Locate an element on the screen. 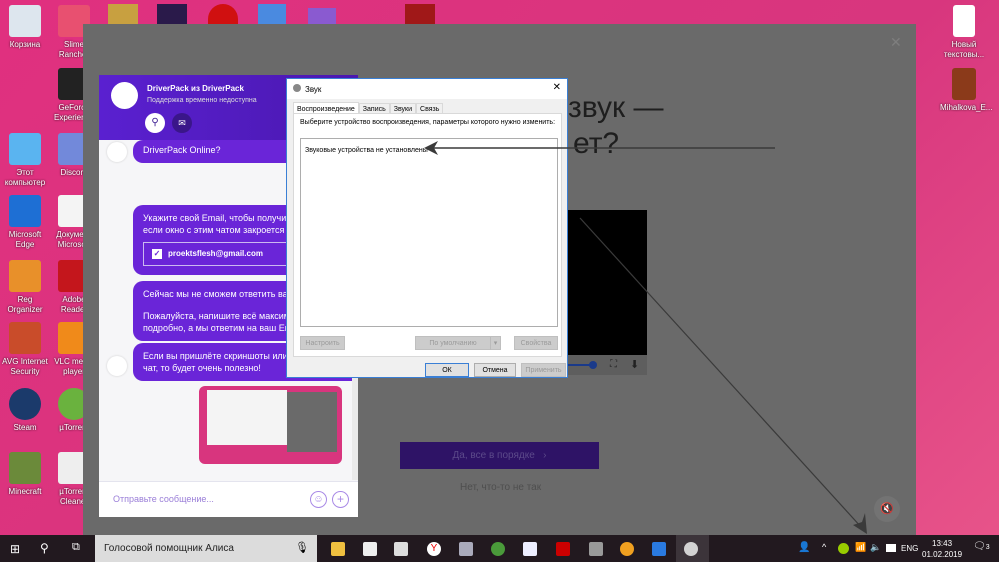  search-icon: ⚲ is located at coordinates (44, 548).